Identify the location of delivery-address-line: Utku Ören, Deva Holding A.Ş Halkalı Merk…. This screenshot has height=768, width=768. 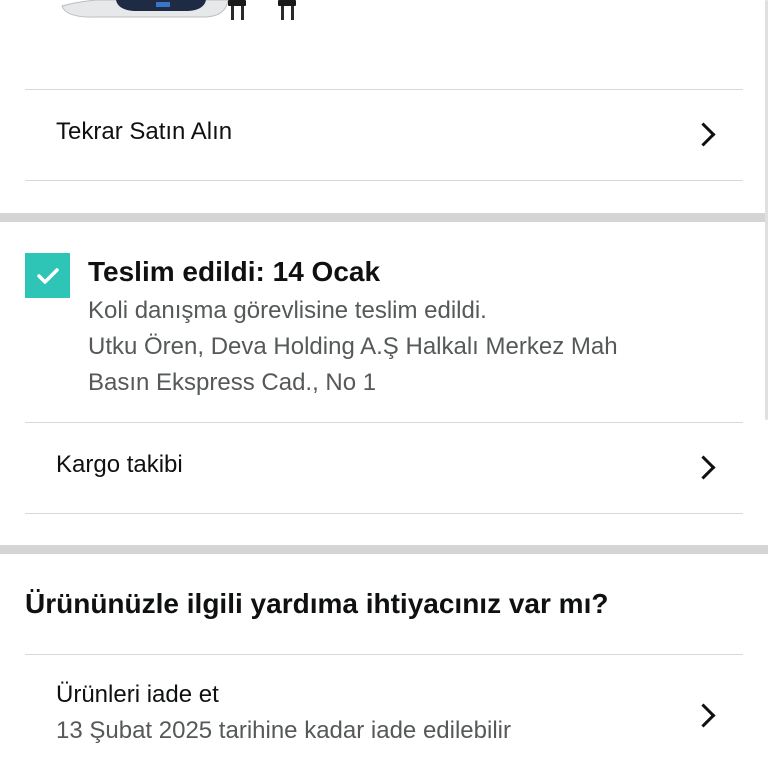
(353, 346).